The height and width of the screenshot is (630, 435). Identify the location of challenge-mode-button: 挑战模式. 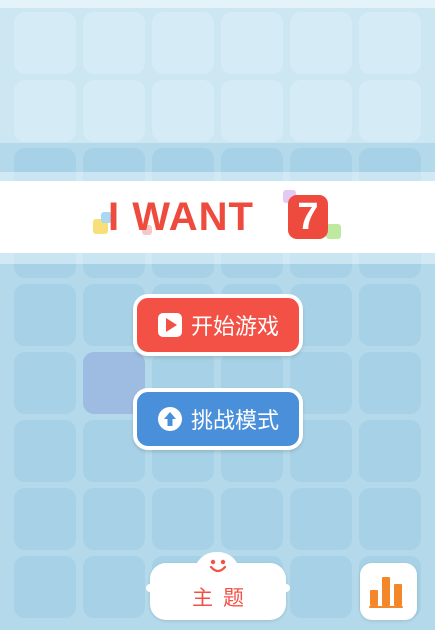
(218, 419).